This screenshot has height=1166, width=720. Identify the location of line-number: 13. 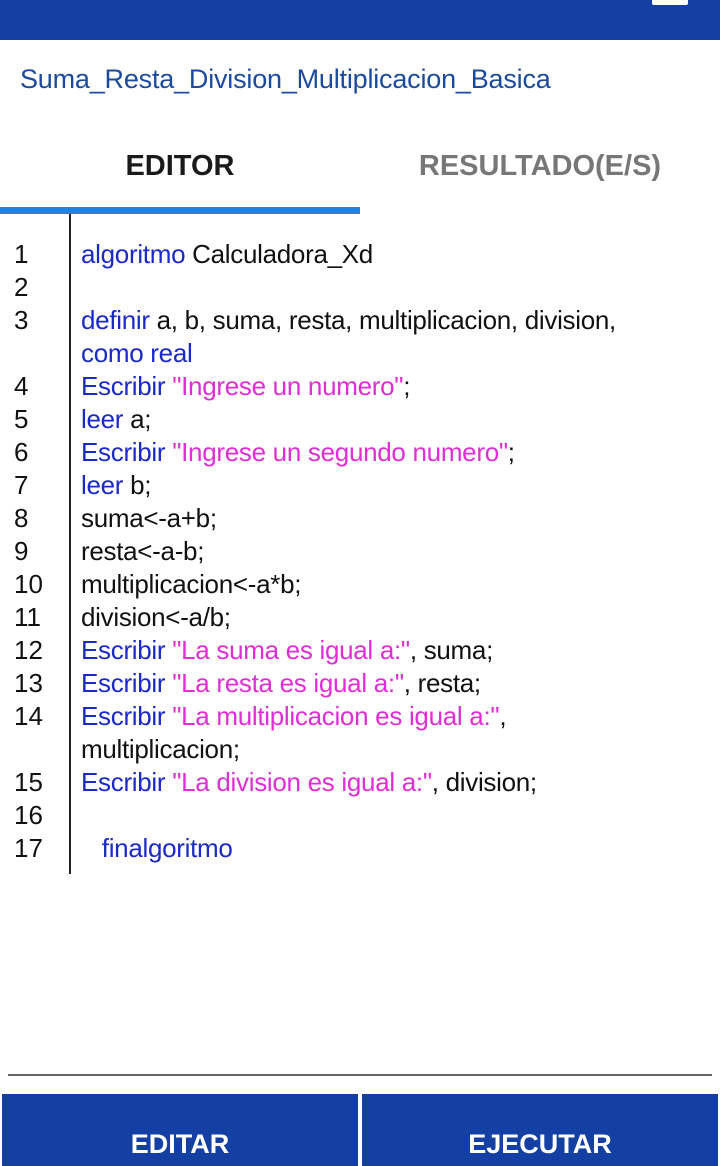
(28, 683).